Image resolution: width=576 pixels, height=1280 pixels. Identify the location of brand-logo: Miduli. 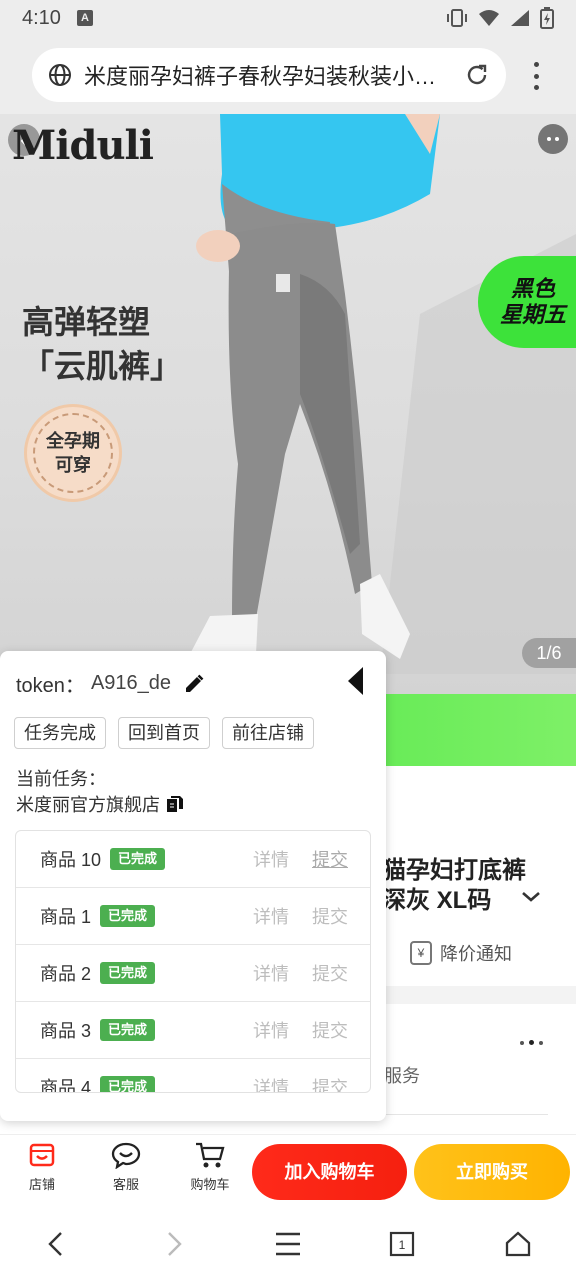
(83, 145).